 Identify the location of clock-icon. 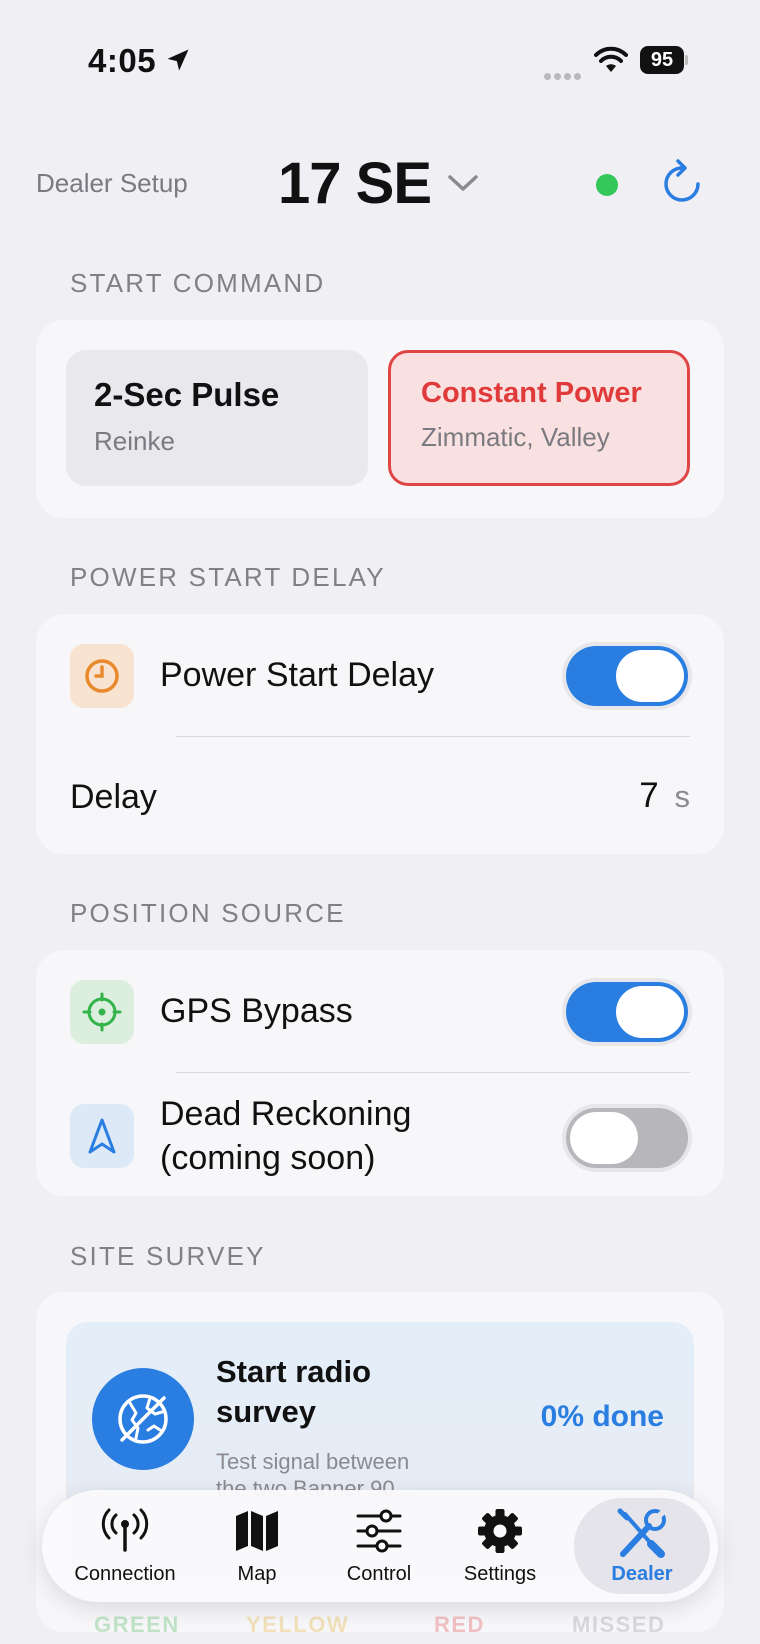
(102, 676).